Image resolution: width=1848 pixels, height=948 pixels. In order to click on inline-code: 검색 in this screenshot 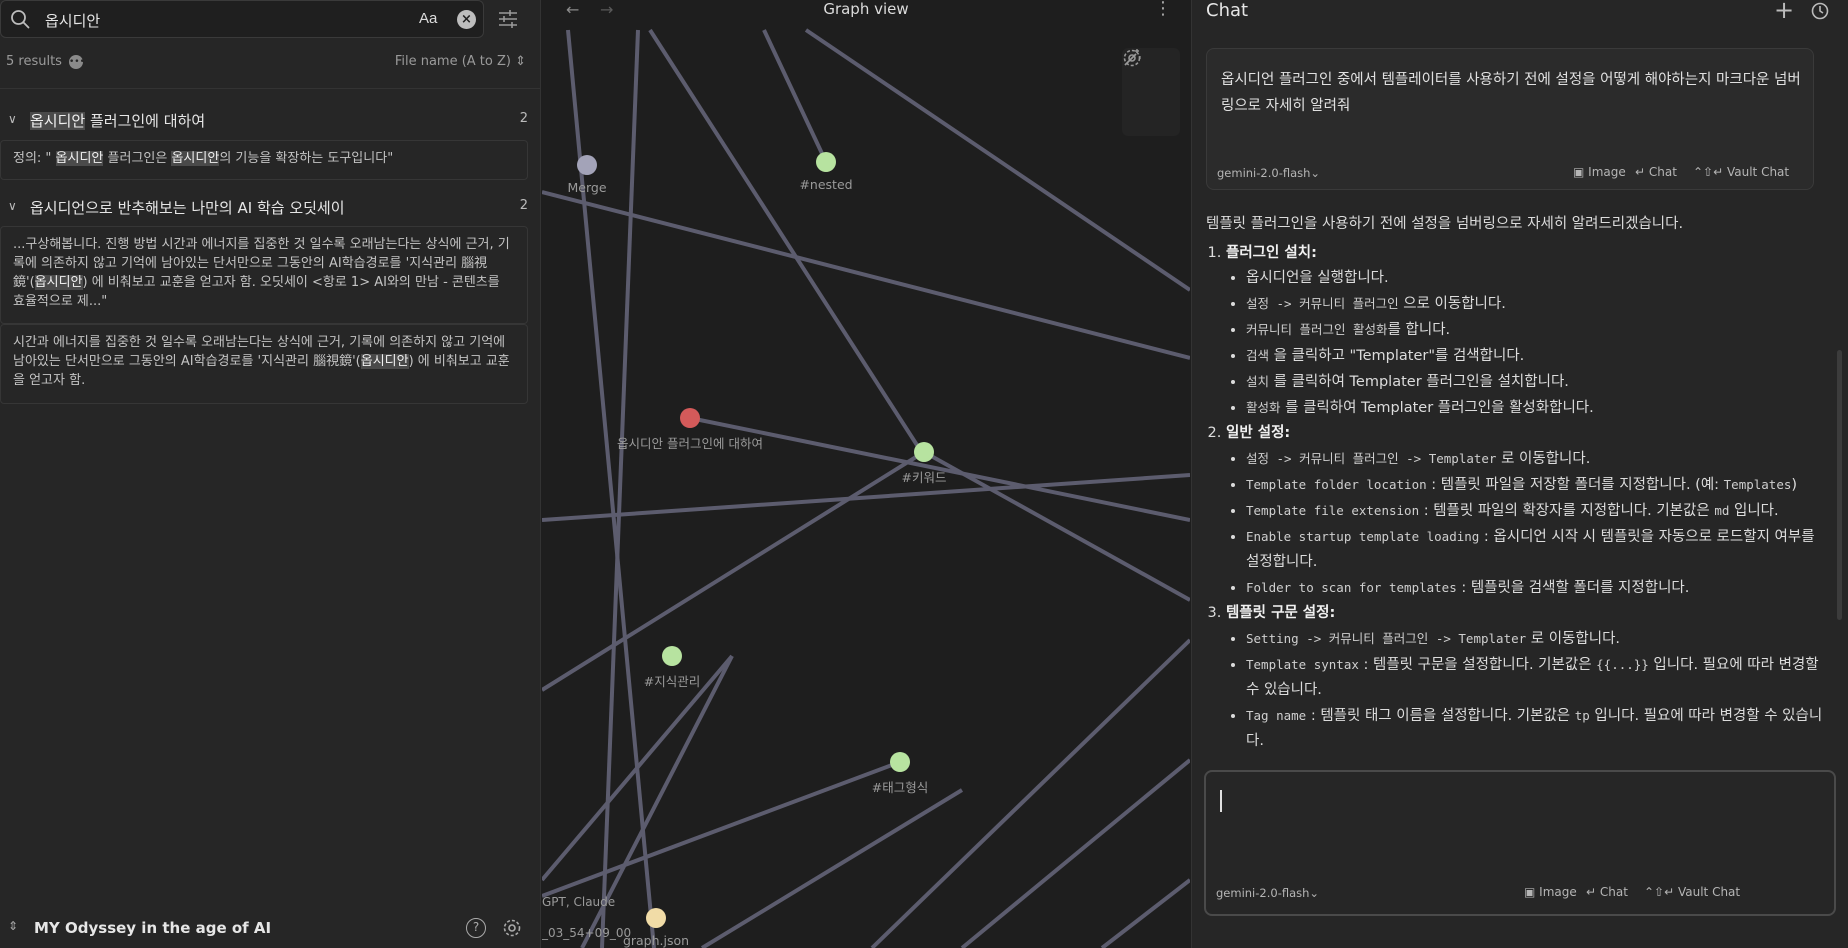, I will do `click(1258, 355)`.